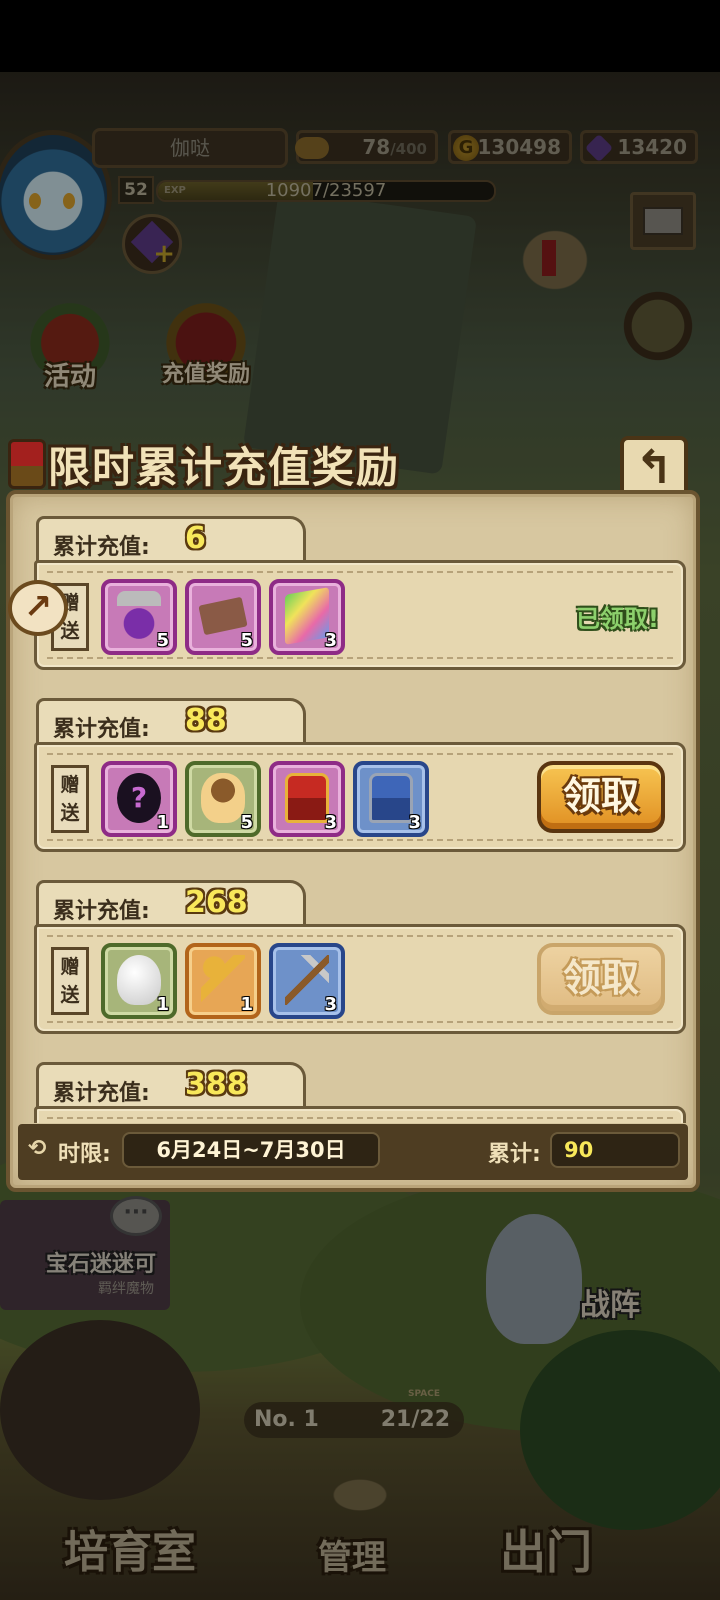 Image resolution: width=720 pixels, height=1600 pixels. I want to click on total-value: 90, so click(615, 1150).